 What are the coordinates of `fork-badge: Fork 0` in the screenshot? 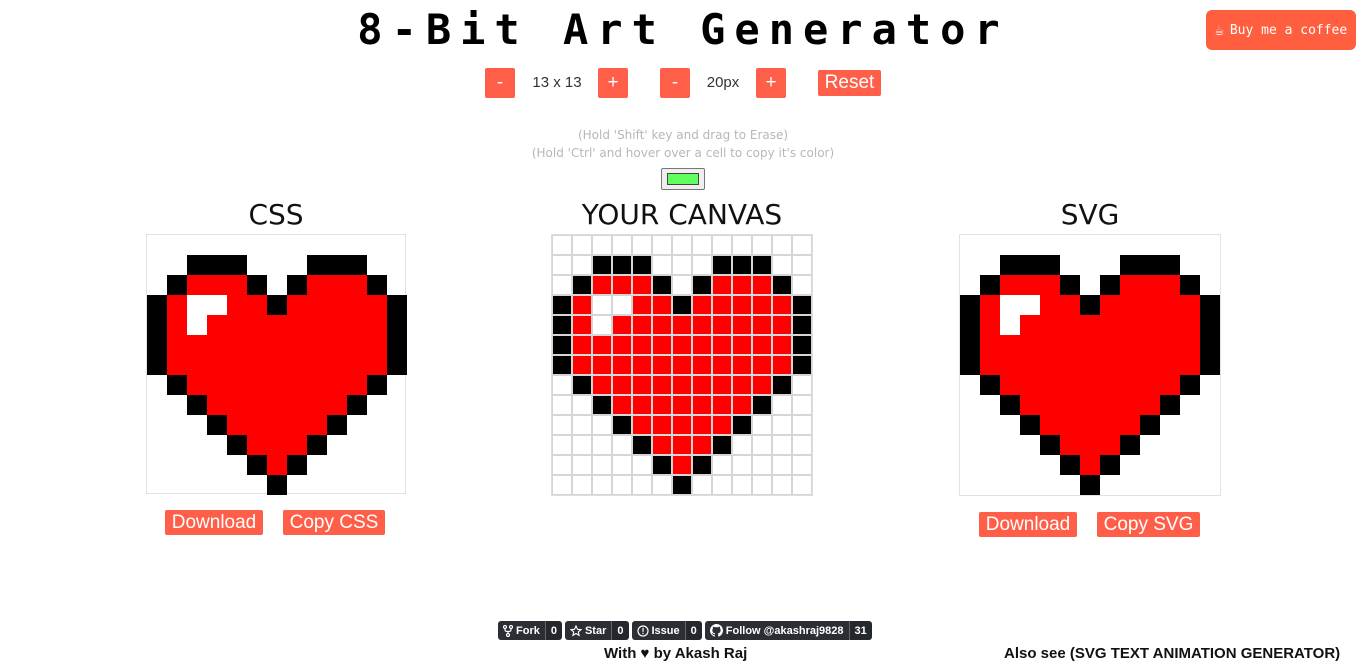 It's located at (530, 630).